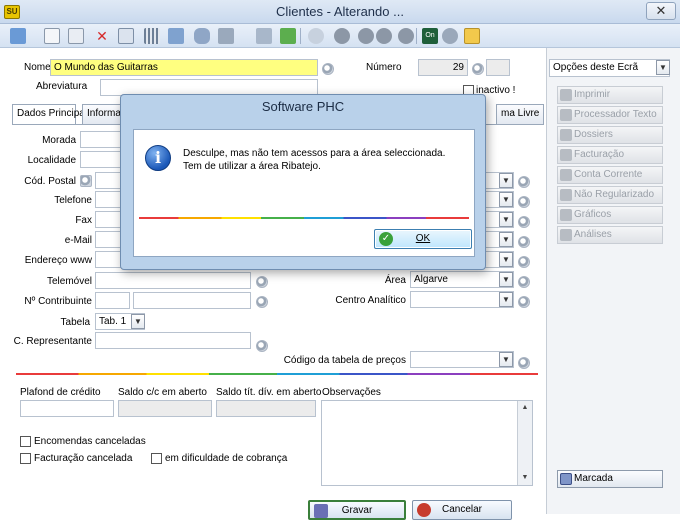  What do you see at coordinates (176, 36) in the screenshot?
I see `folder-icon` at bounding box center [176, 36].